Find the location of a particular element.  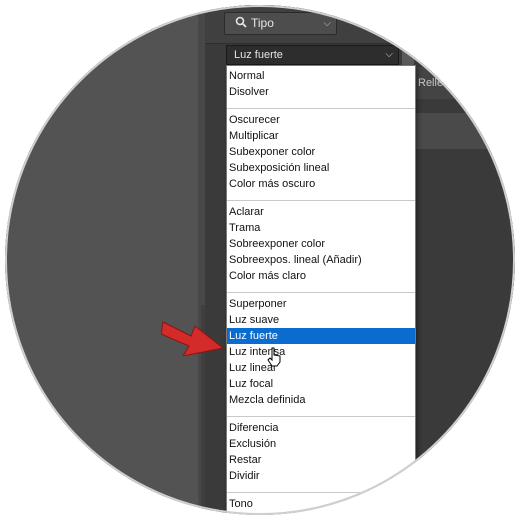

menu-group: Tono is located at coordinates (321, 504).